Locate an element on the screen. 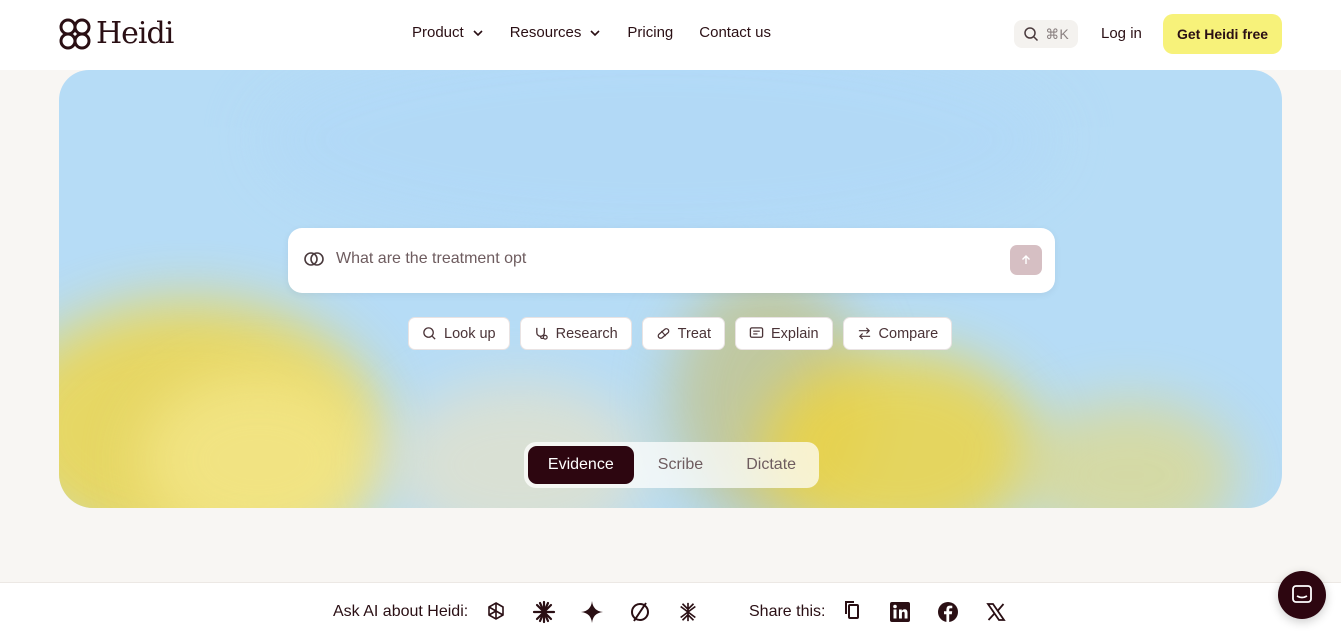 The image size is (1341, 631). nav-item-label: Pricing is located at coordinates (650, 32).